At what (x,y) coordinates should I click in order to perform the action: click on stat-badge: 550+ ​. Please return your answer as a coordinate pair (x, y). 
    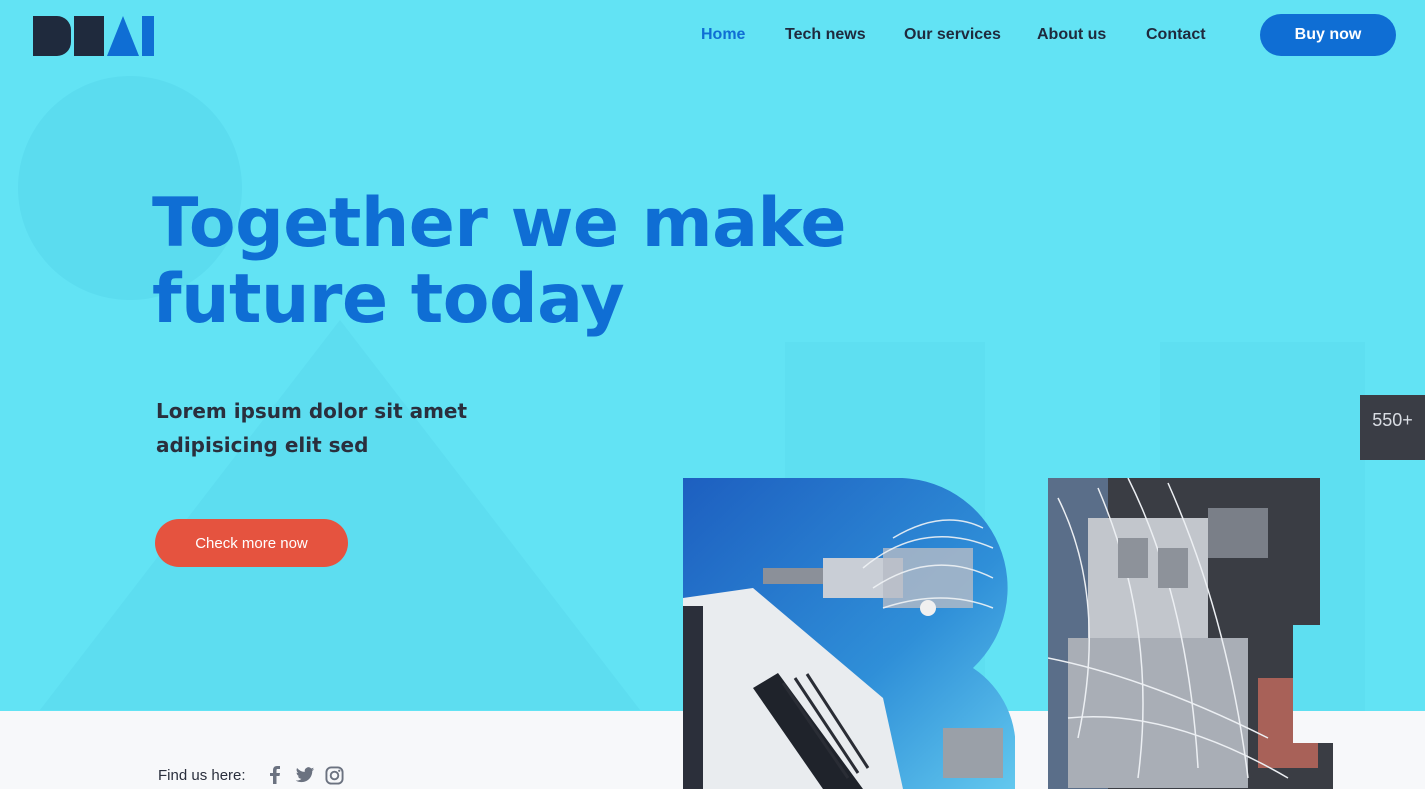
    Looking at the image, I should click on (1392, 427).